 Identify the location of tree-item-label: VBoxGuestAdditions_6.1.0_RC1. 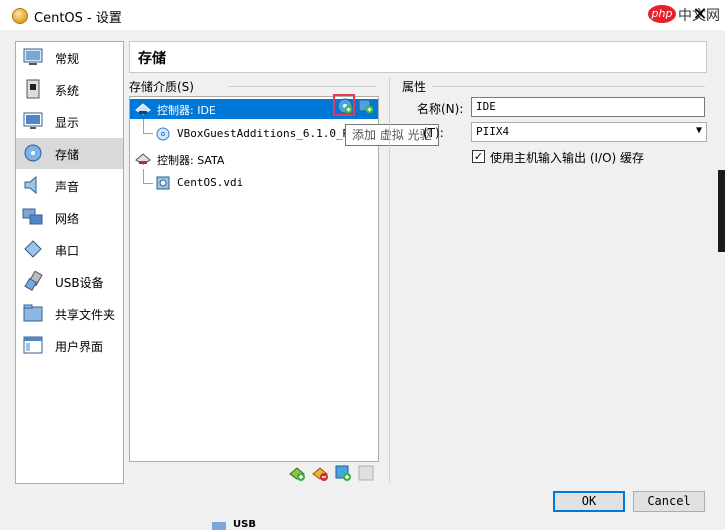
(270, 133).